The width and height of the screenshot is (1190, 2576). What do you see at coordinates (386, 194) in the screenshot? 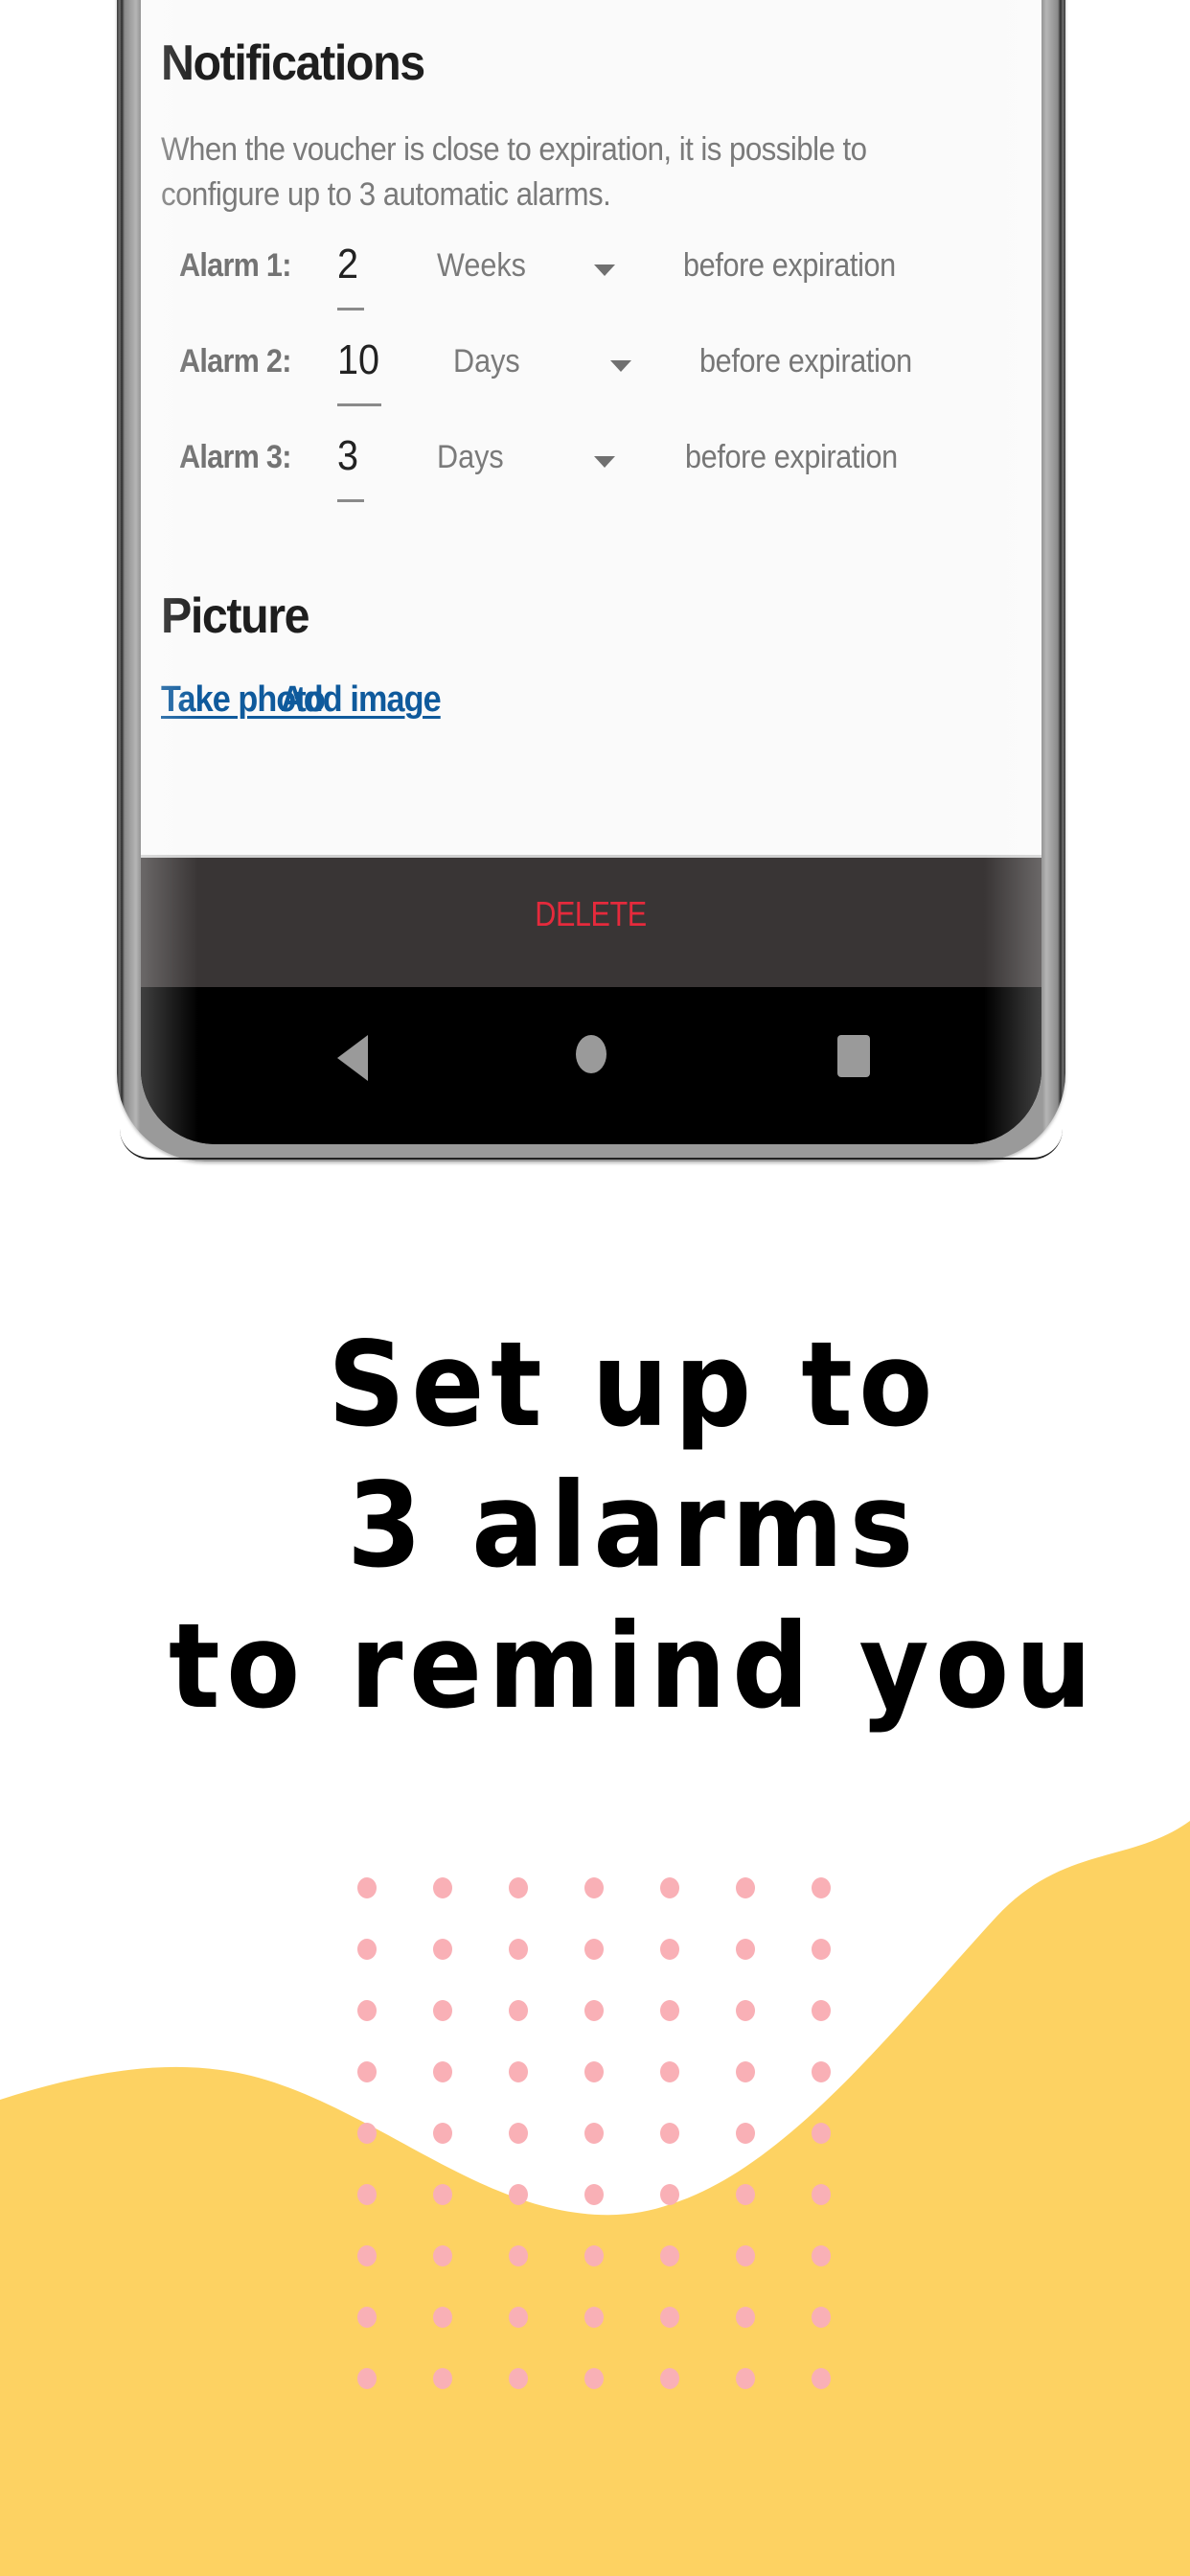
I see `description-line-2: configure up to 3 automatic alarms.` at bounding box center [386, 194].